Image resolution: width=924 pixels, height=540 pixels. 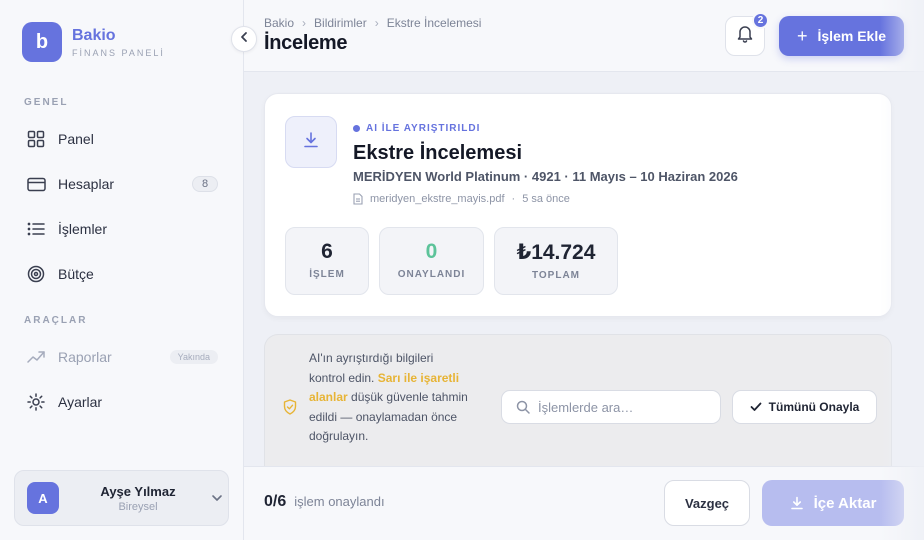 I want to click on list-icon, so click(x=36, y=229).